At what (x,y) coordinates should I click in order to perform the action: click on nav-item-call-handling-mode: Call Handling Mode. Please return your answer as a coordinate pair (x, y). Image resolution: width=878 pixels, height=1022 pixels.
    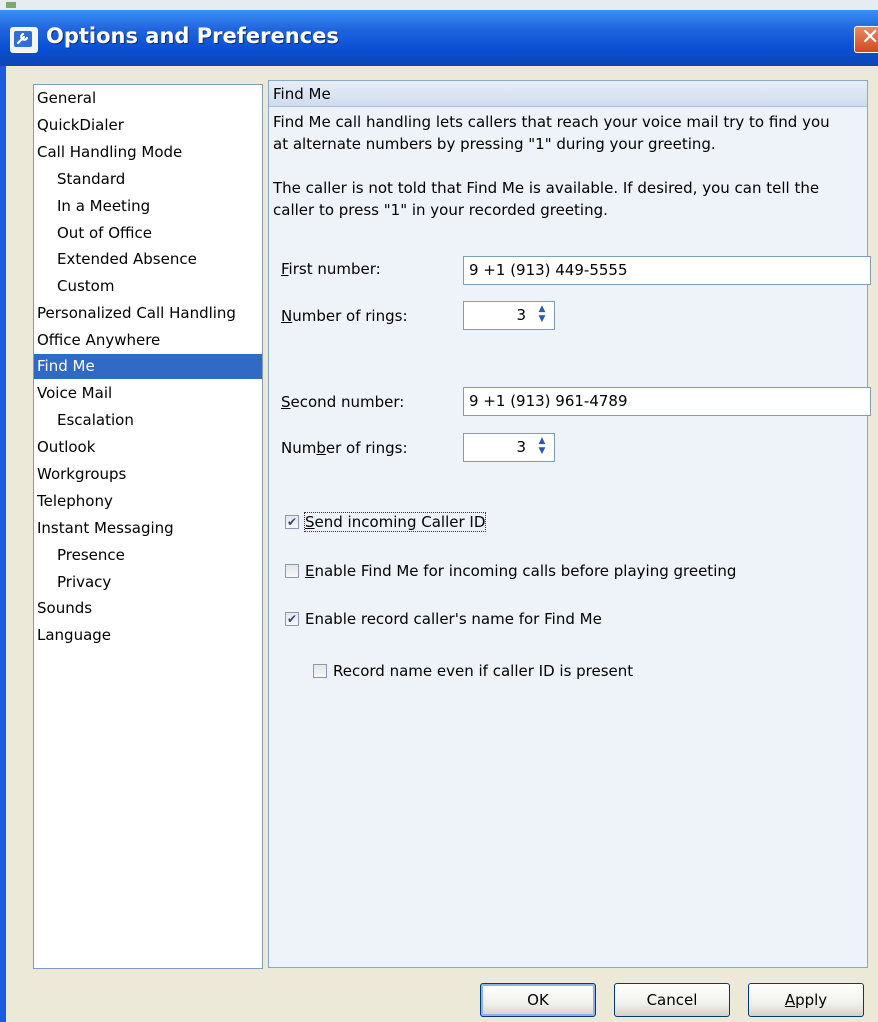
    Looking at the image, I should click on (148, 152).